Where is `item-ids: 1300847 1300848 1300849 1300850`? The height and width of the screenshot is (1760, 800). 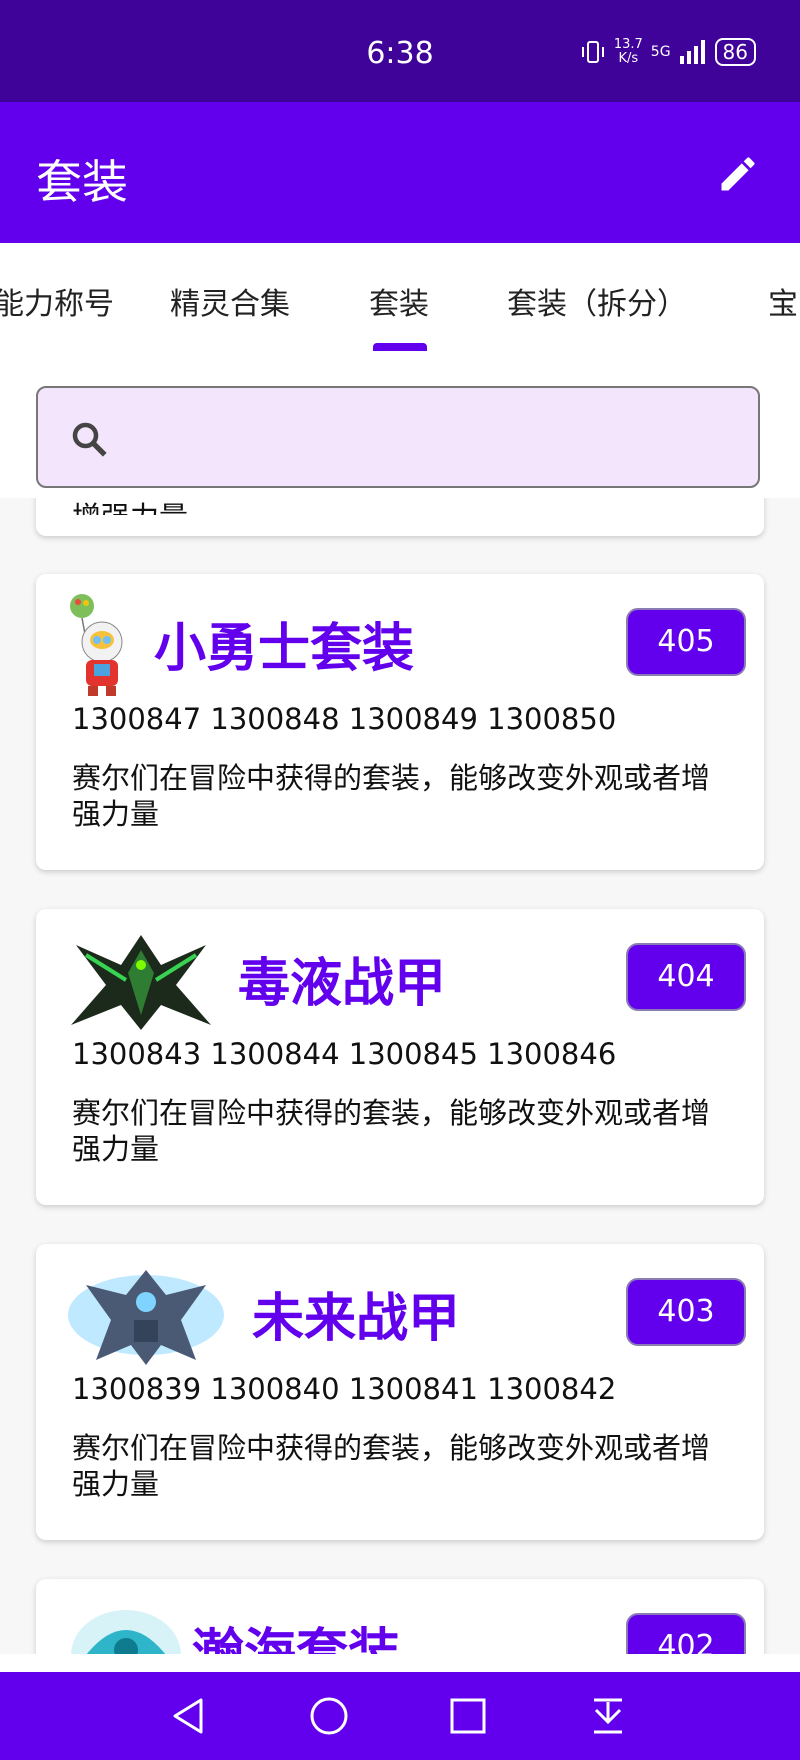
item-ids: 1300847 1300848 1300849 1300850 is located at coordinates (344, 719).